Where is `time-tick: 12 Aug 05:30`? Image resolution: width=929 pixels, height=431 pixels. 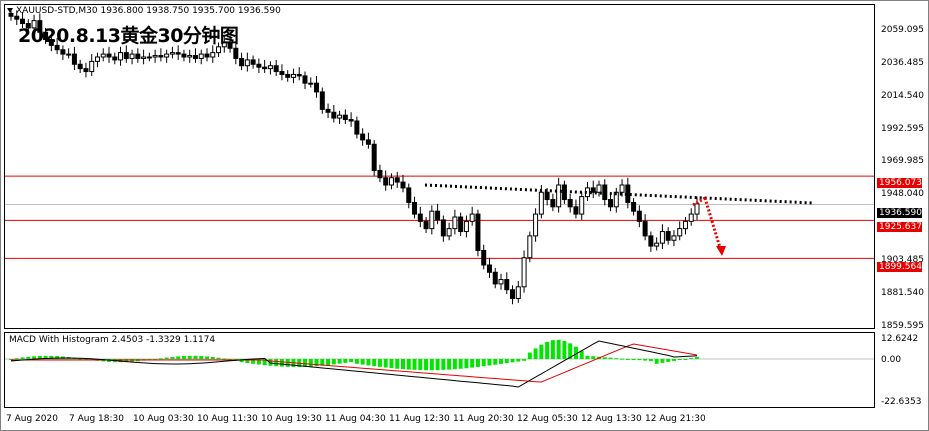 time-tick: 12 Aug 05:30 is located at coordinates (547, 419).